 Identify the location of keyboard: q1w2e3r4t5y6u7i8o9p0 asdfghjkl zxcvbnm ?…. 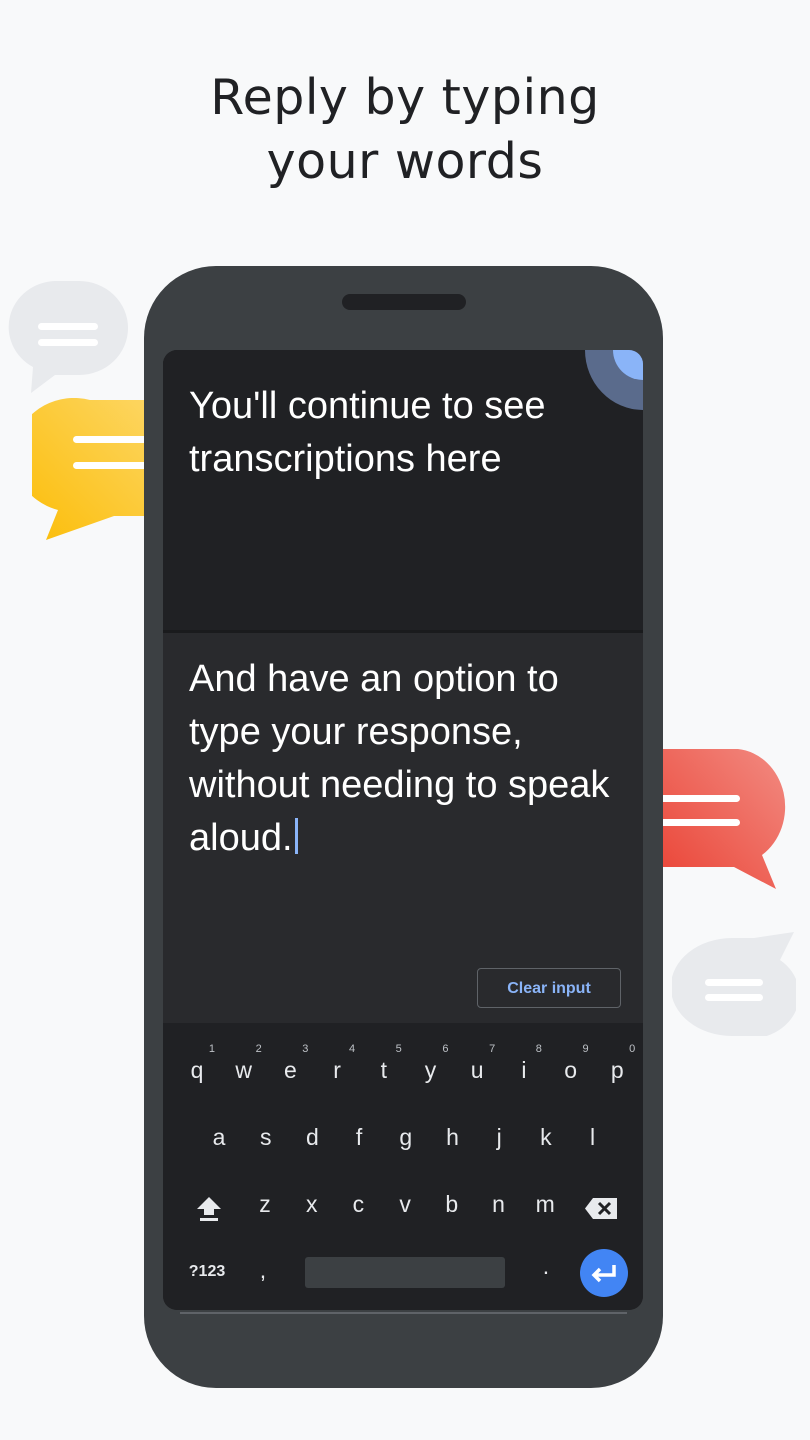
(403, 1166).